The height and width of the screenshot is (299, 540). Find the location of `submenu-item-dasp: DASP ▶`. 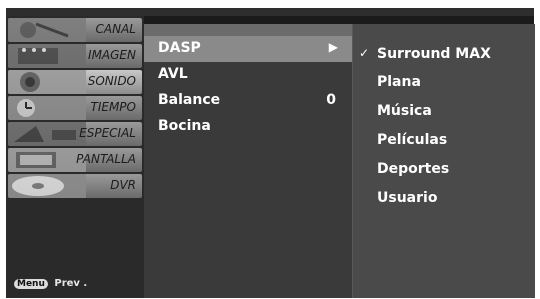

submenu-item-dasp: DASP ▶ is located at coordinates (248, 49).